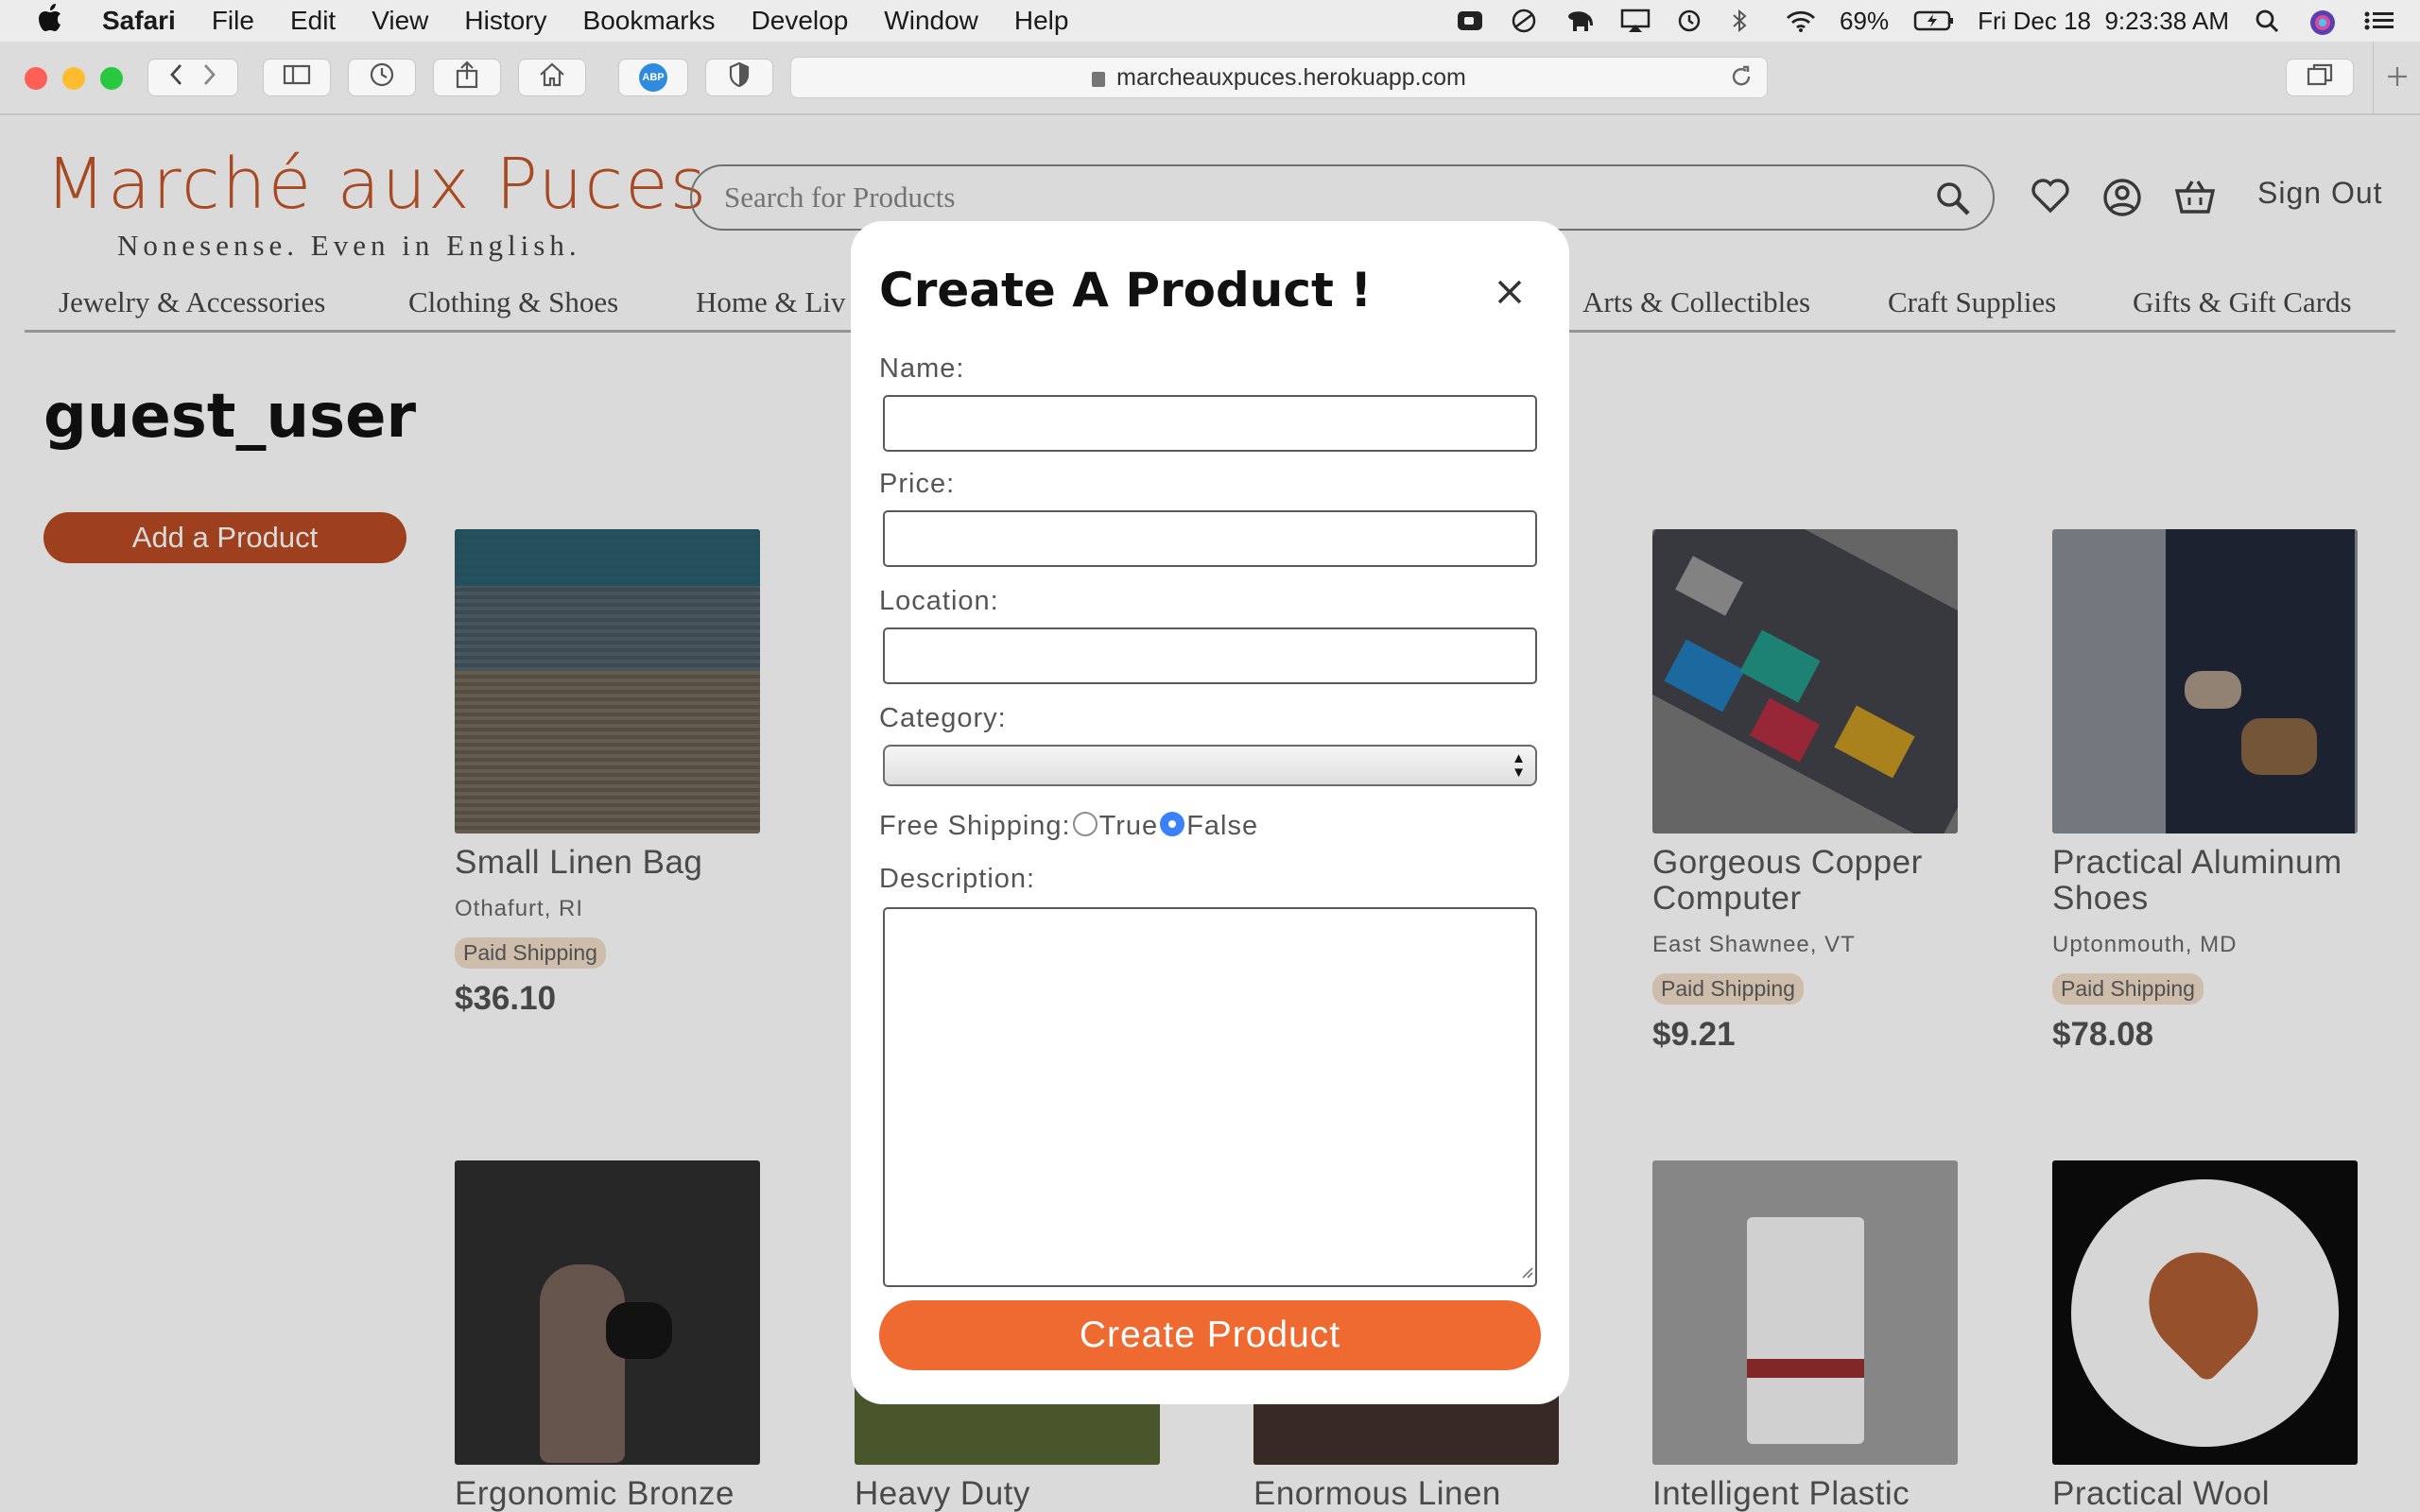  Describe the element at coordinates (1509, 291) in the screenshot. I see `close-icon` at that location.